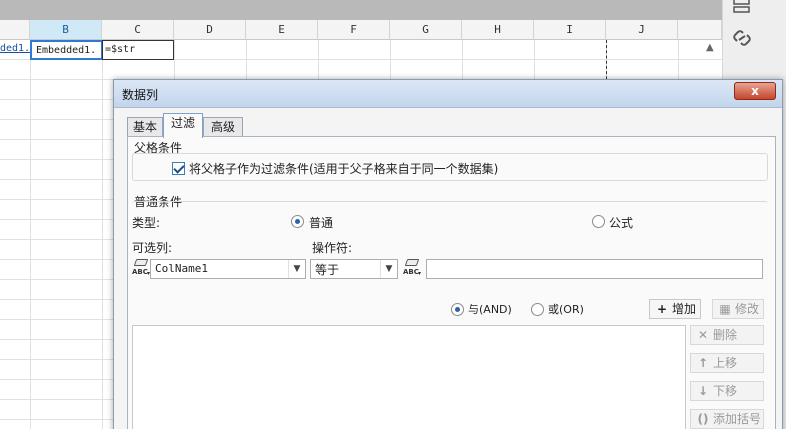 The width and height of the screenshot is (786, 429). What do you see at coordinates (183, 125) in the screenshot?
I see `tab-filter: 过滤` at bounding box center [183, 125].